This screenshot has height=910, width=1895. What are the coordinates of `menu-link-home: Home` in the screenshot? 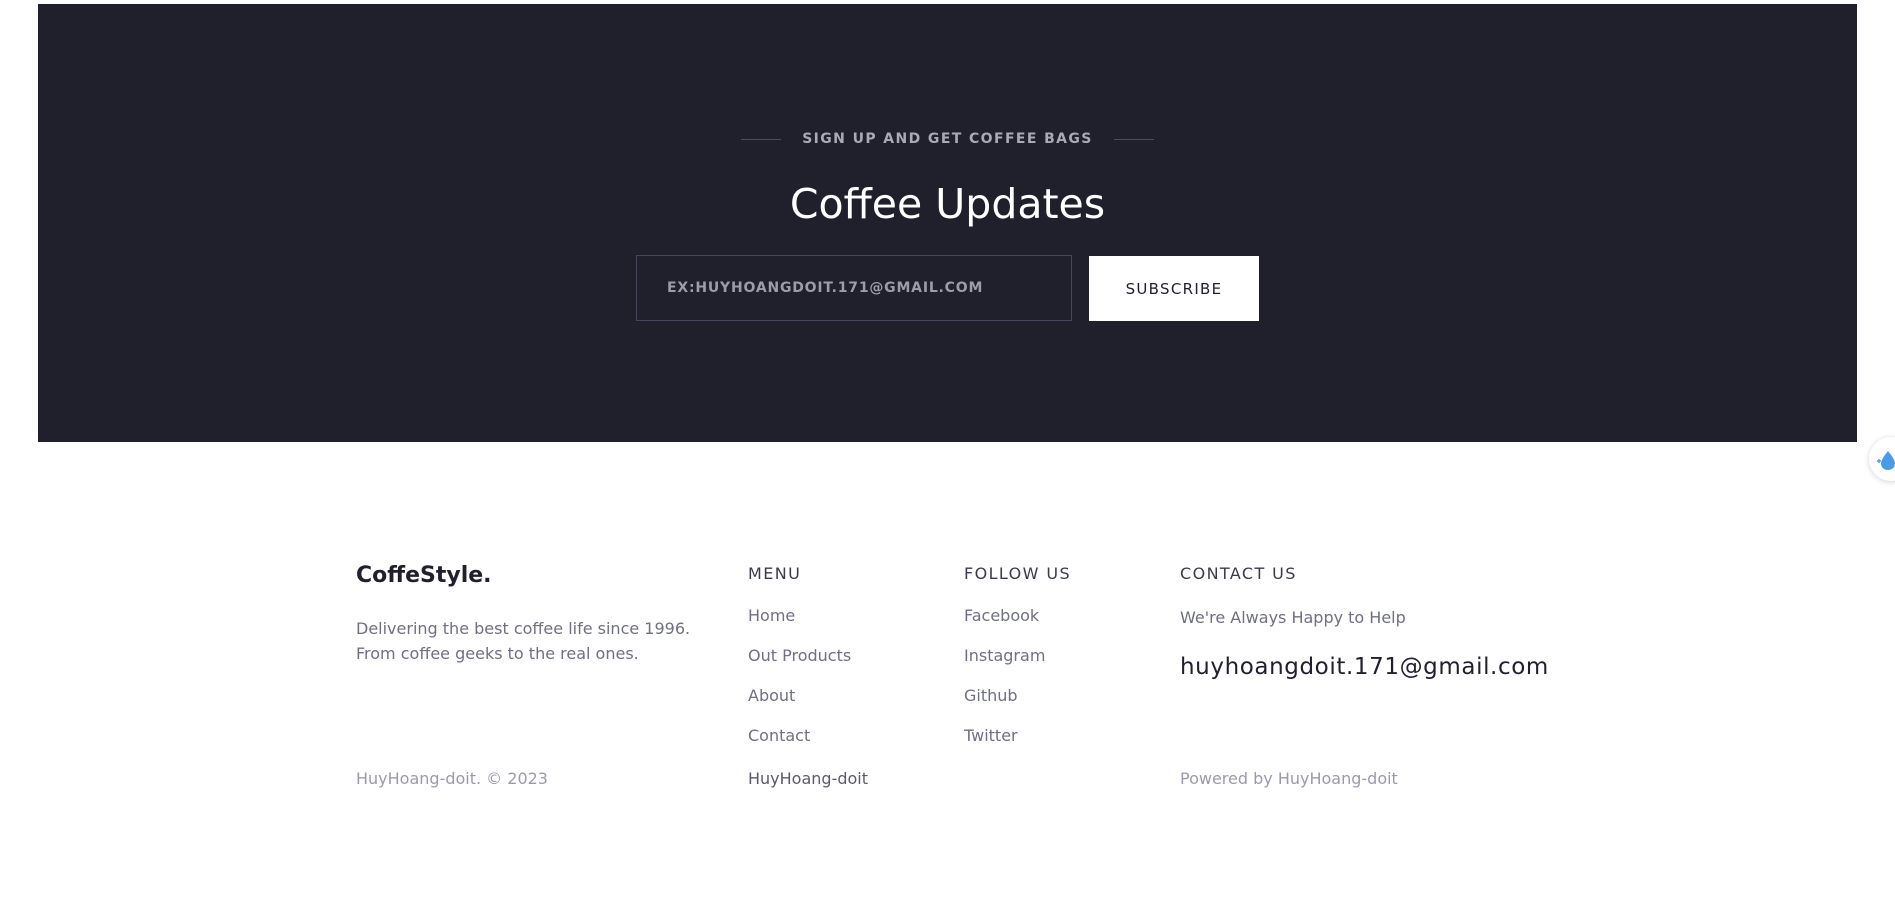 It's located at (799, 626).